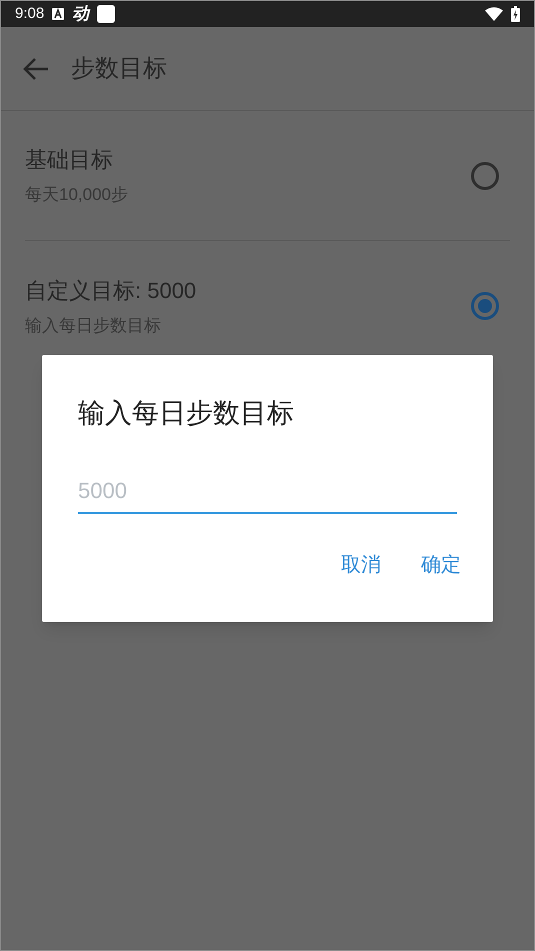 This screenshot has width=535, height=951. What do you see at coordinates (119, 69) in the screenshot?
I see `page-title: 步数目标` at bounding box center [119, 69].